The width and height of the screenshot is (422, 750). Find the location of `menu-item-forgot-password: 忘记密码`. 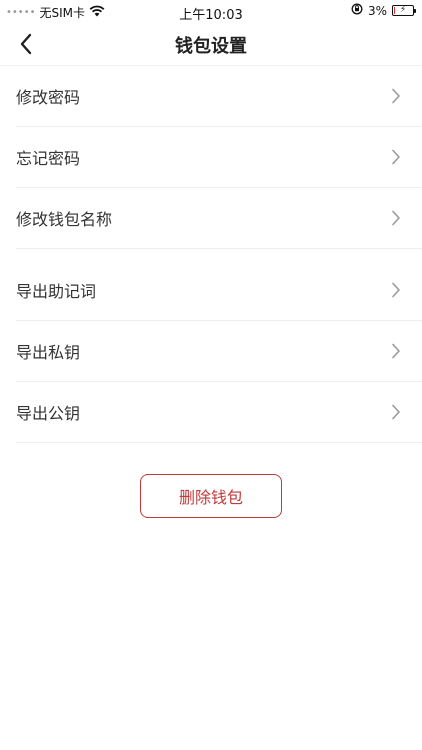

menu-item-forgot-password: 忘记密码 is located at coordinates (219, 157).